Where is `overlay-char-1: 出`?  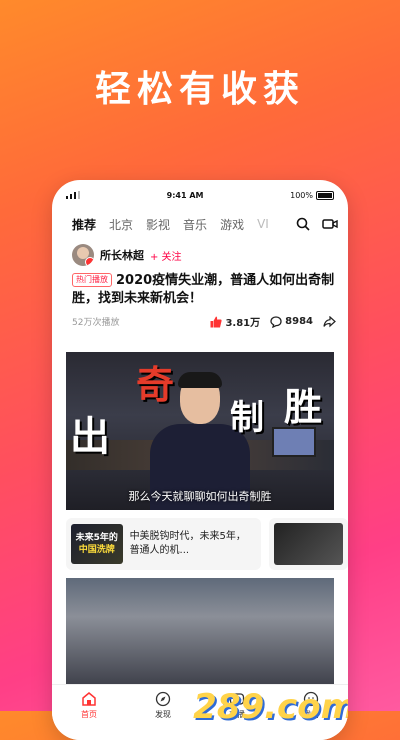 overlay-char-1: 出 is located at coordinates (90, 437).